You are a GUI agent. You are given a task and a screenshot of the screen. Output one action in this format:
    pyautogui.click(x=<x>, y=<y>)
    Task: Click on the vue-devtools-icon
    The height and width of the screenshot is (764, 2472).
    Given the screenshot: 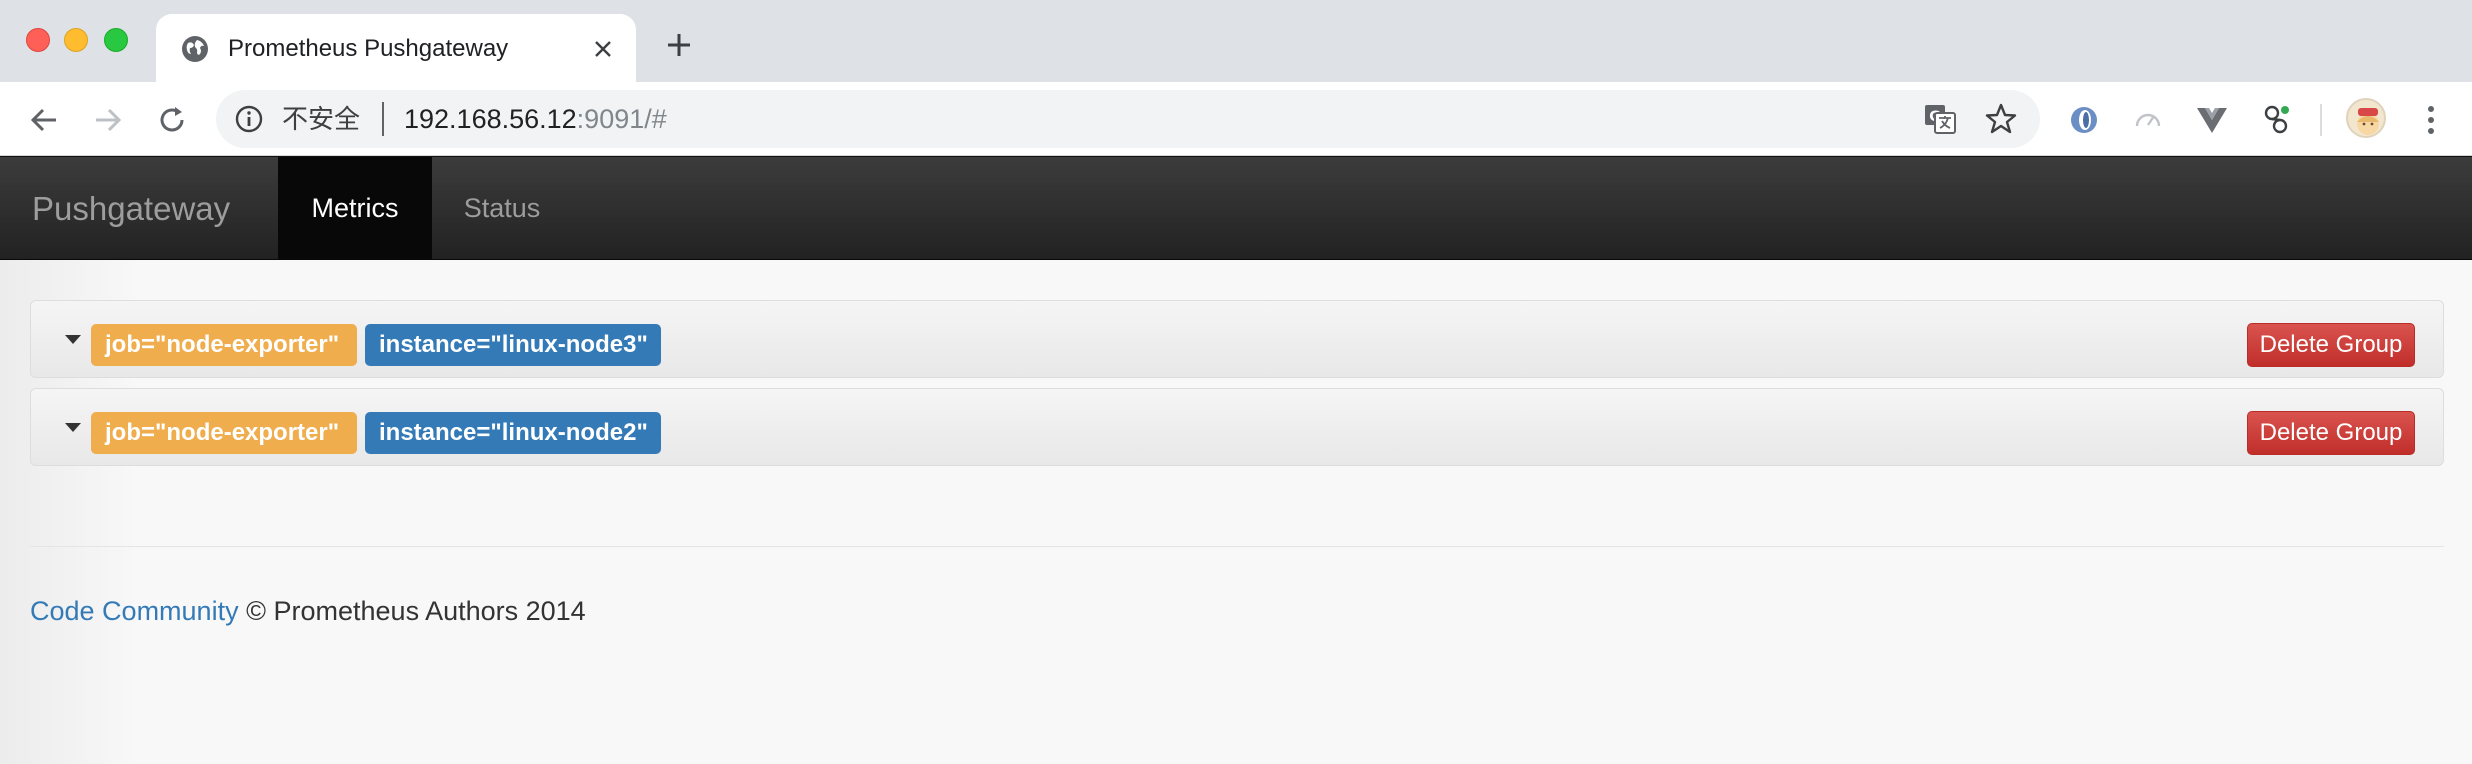 What is the action you would take?
    pyautogui.click(x=2212, y=120)
    